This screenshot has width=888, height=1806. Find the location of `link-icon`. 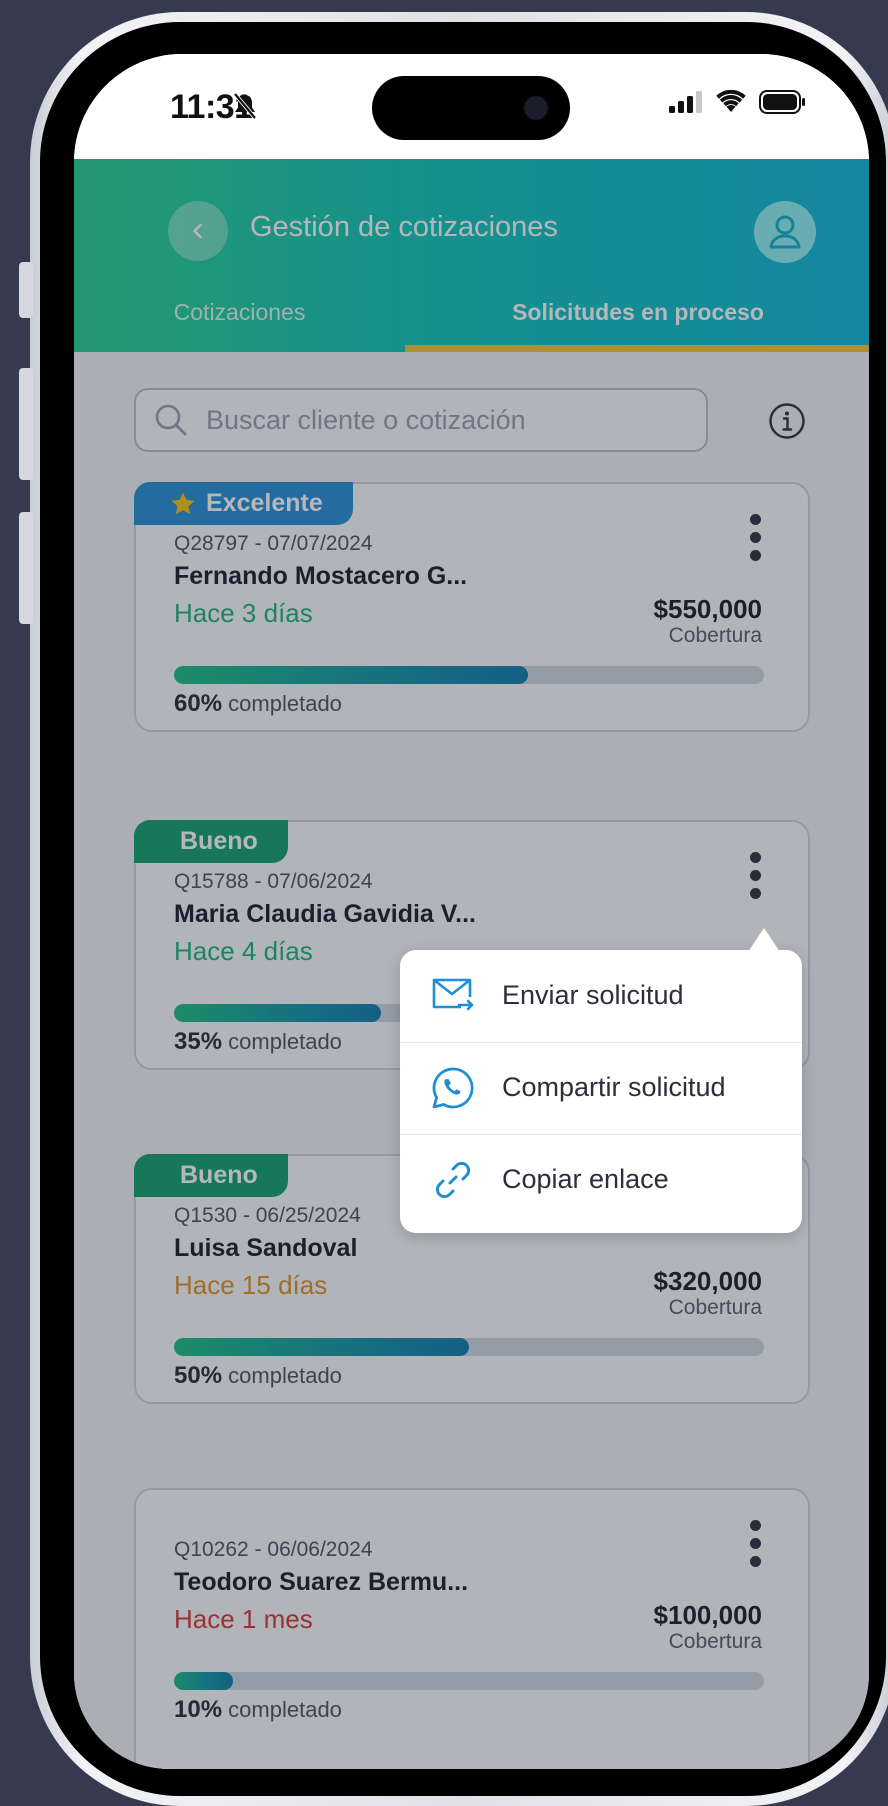

link-icon is located at coordinates (453, 1180).